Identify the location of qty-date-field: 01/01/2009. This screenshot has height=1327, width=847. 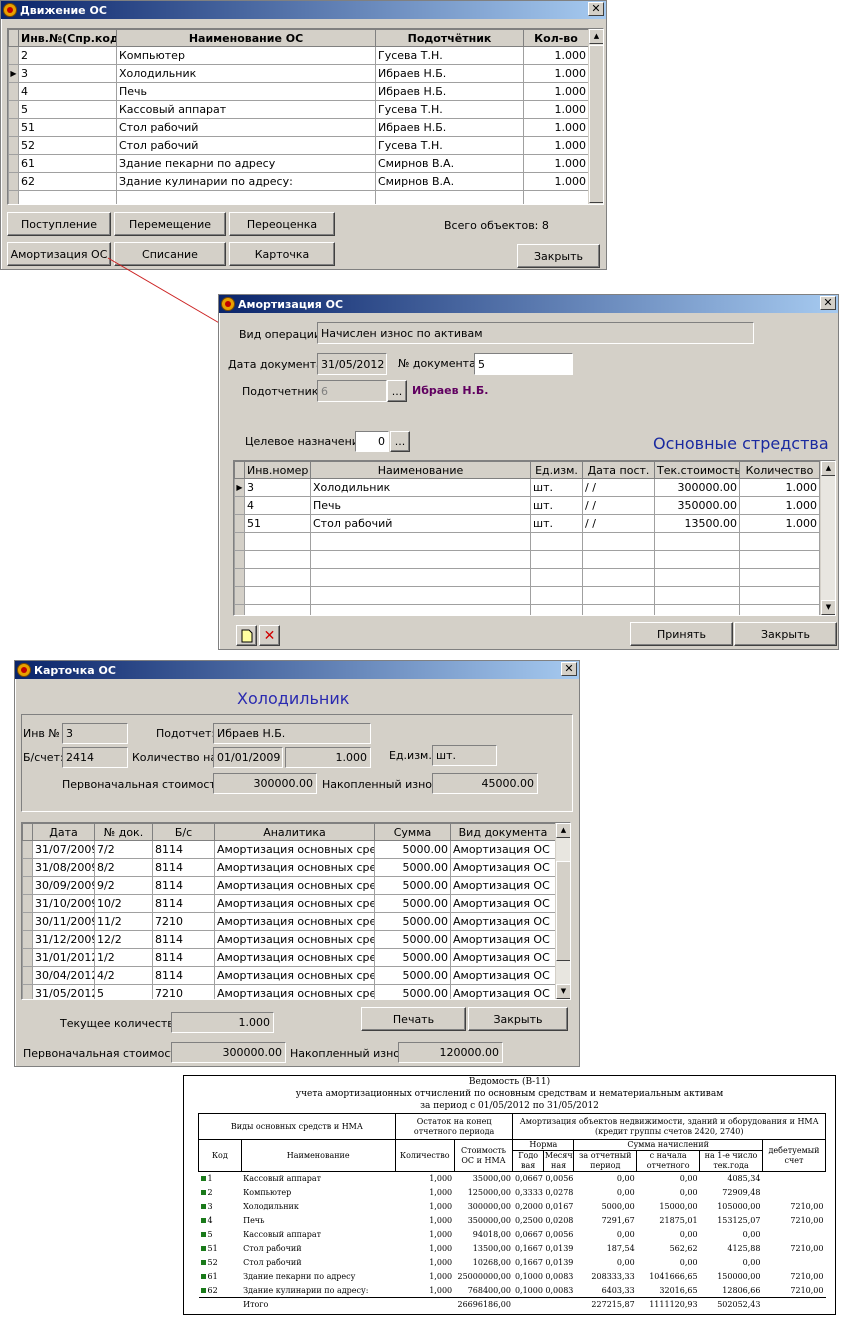
(248, 757).